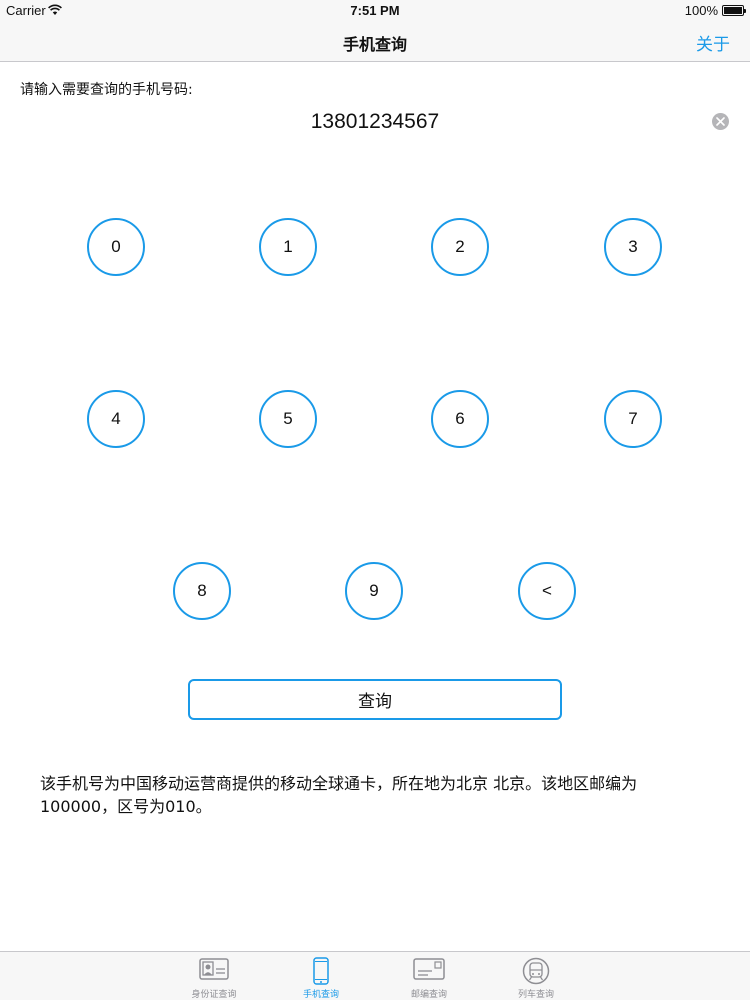 The width and height of the screenshot is (750, 1000). Describe the element at coordinates (460, 419) in the screenshot. I see `key-6: 6` at that location.